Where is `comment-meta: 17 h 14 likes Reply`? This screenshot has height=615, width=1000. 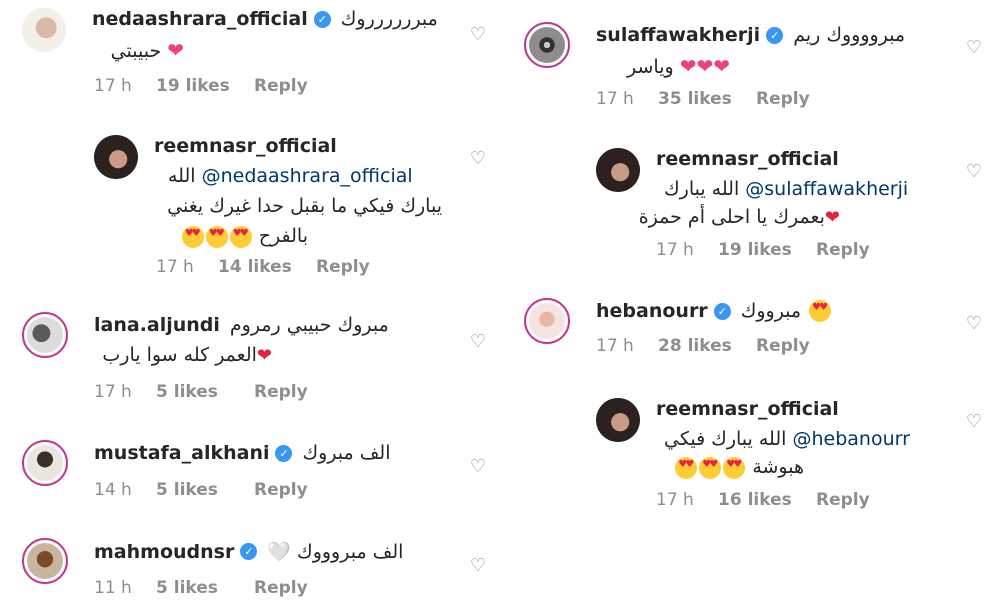 comment-meta: 17 h 14 likes Reply is located at coordinates (263, 267).